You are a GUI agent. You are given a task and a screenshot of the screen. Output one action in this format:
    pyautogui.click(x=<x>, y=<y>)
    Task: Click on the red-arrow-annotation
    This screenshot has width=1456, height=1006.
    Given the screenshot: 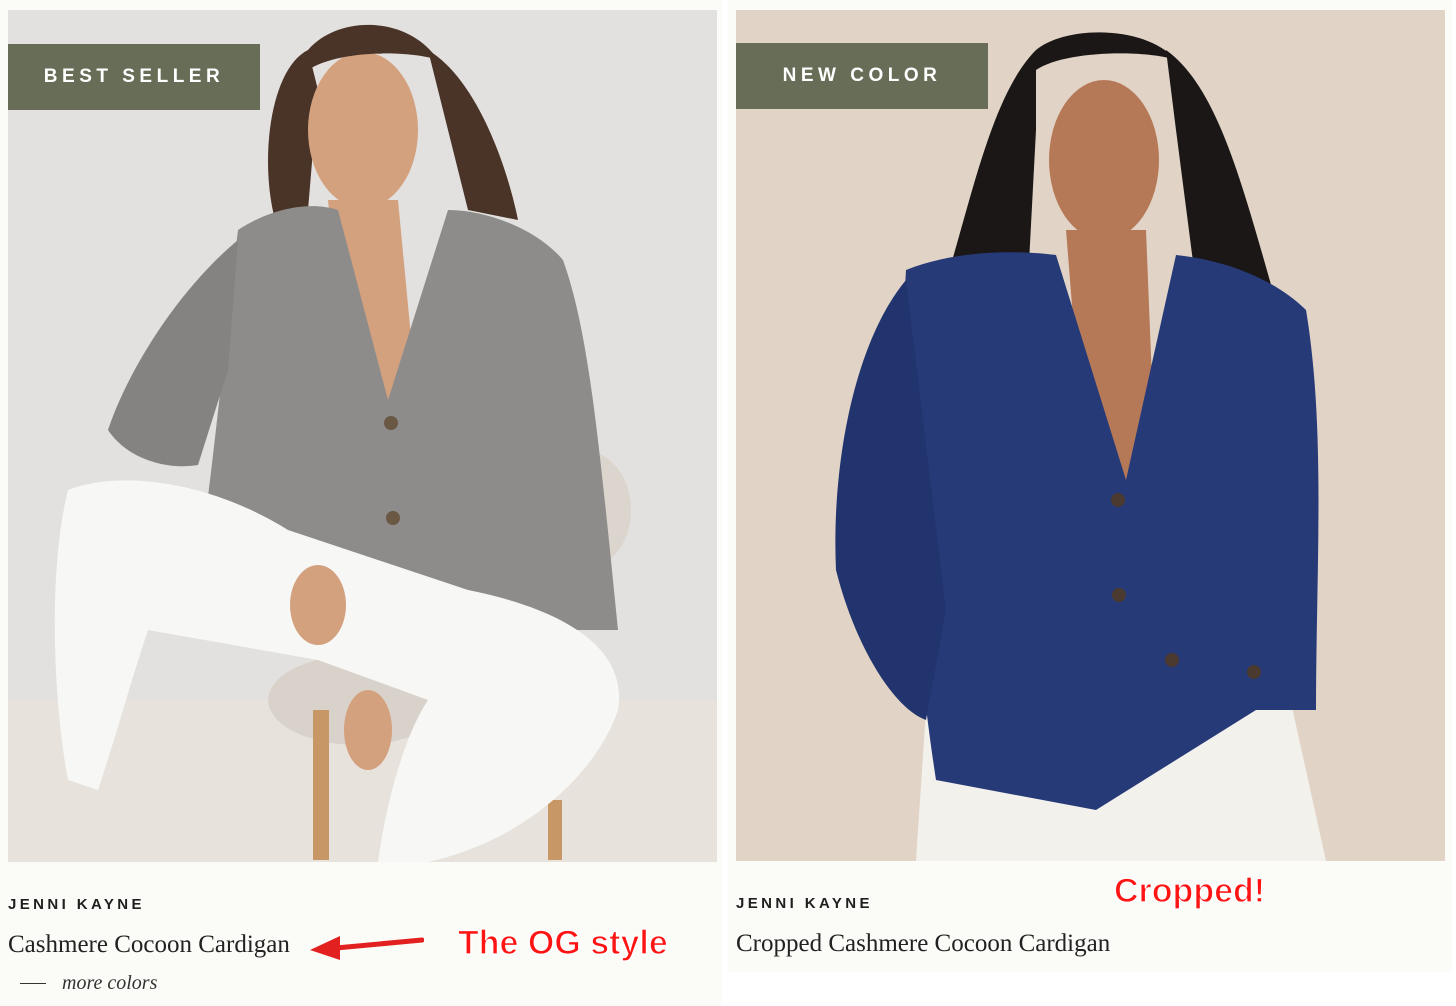 What is the action you would take?
    pyautogui.click(x=367, y=948)
    